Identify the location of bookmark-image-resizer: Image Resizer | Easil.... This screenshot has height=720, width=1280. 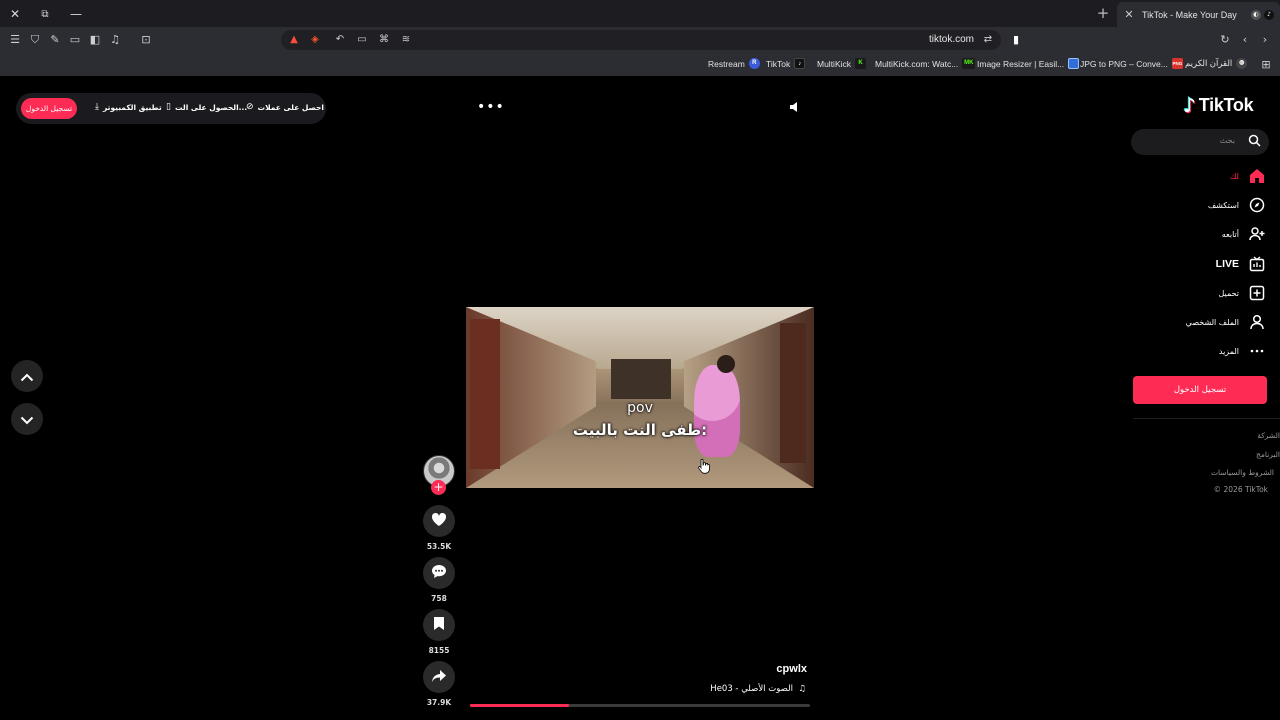
(1028, 63).